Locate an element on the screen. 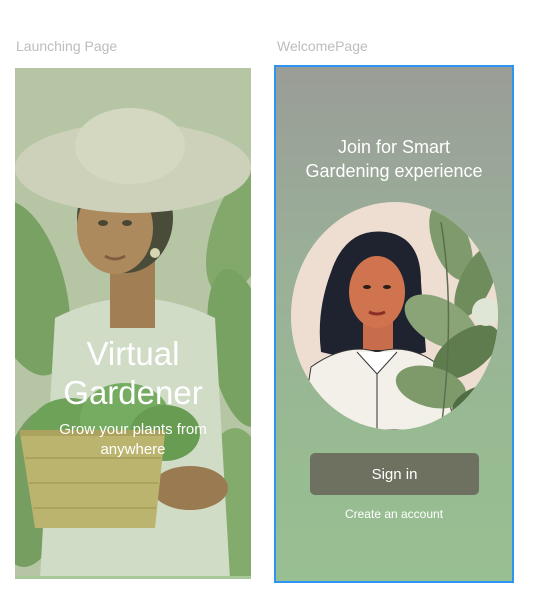 Image resolution: width=533 pixels, height=614 pixels. app-title-line-1: Virtual is located at coordinates (133, 353).